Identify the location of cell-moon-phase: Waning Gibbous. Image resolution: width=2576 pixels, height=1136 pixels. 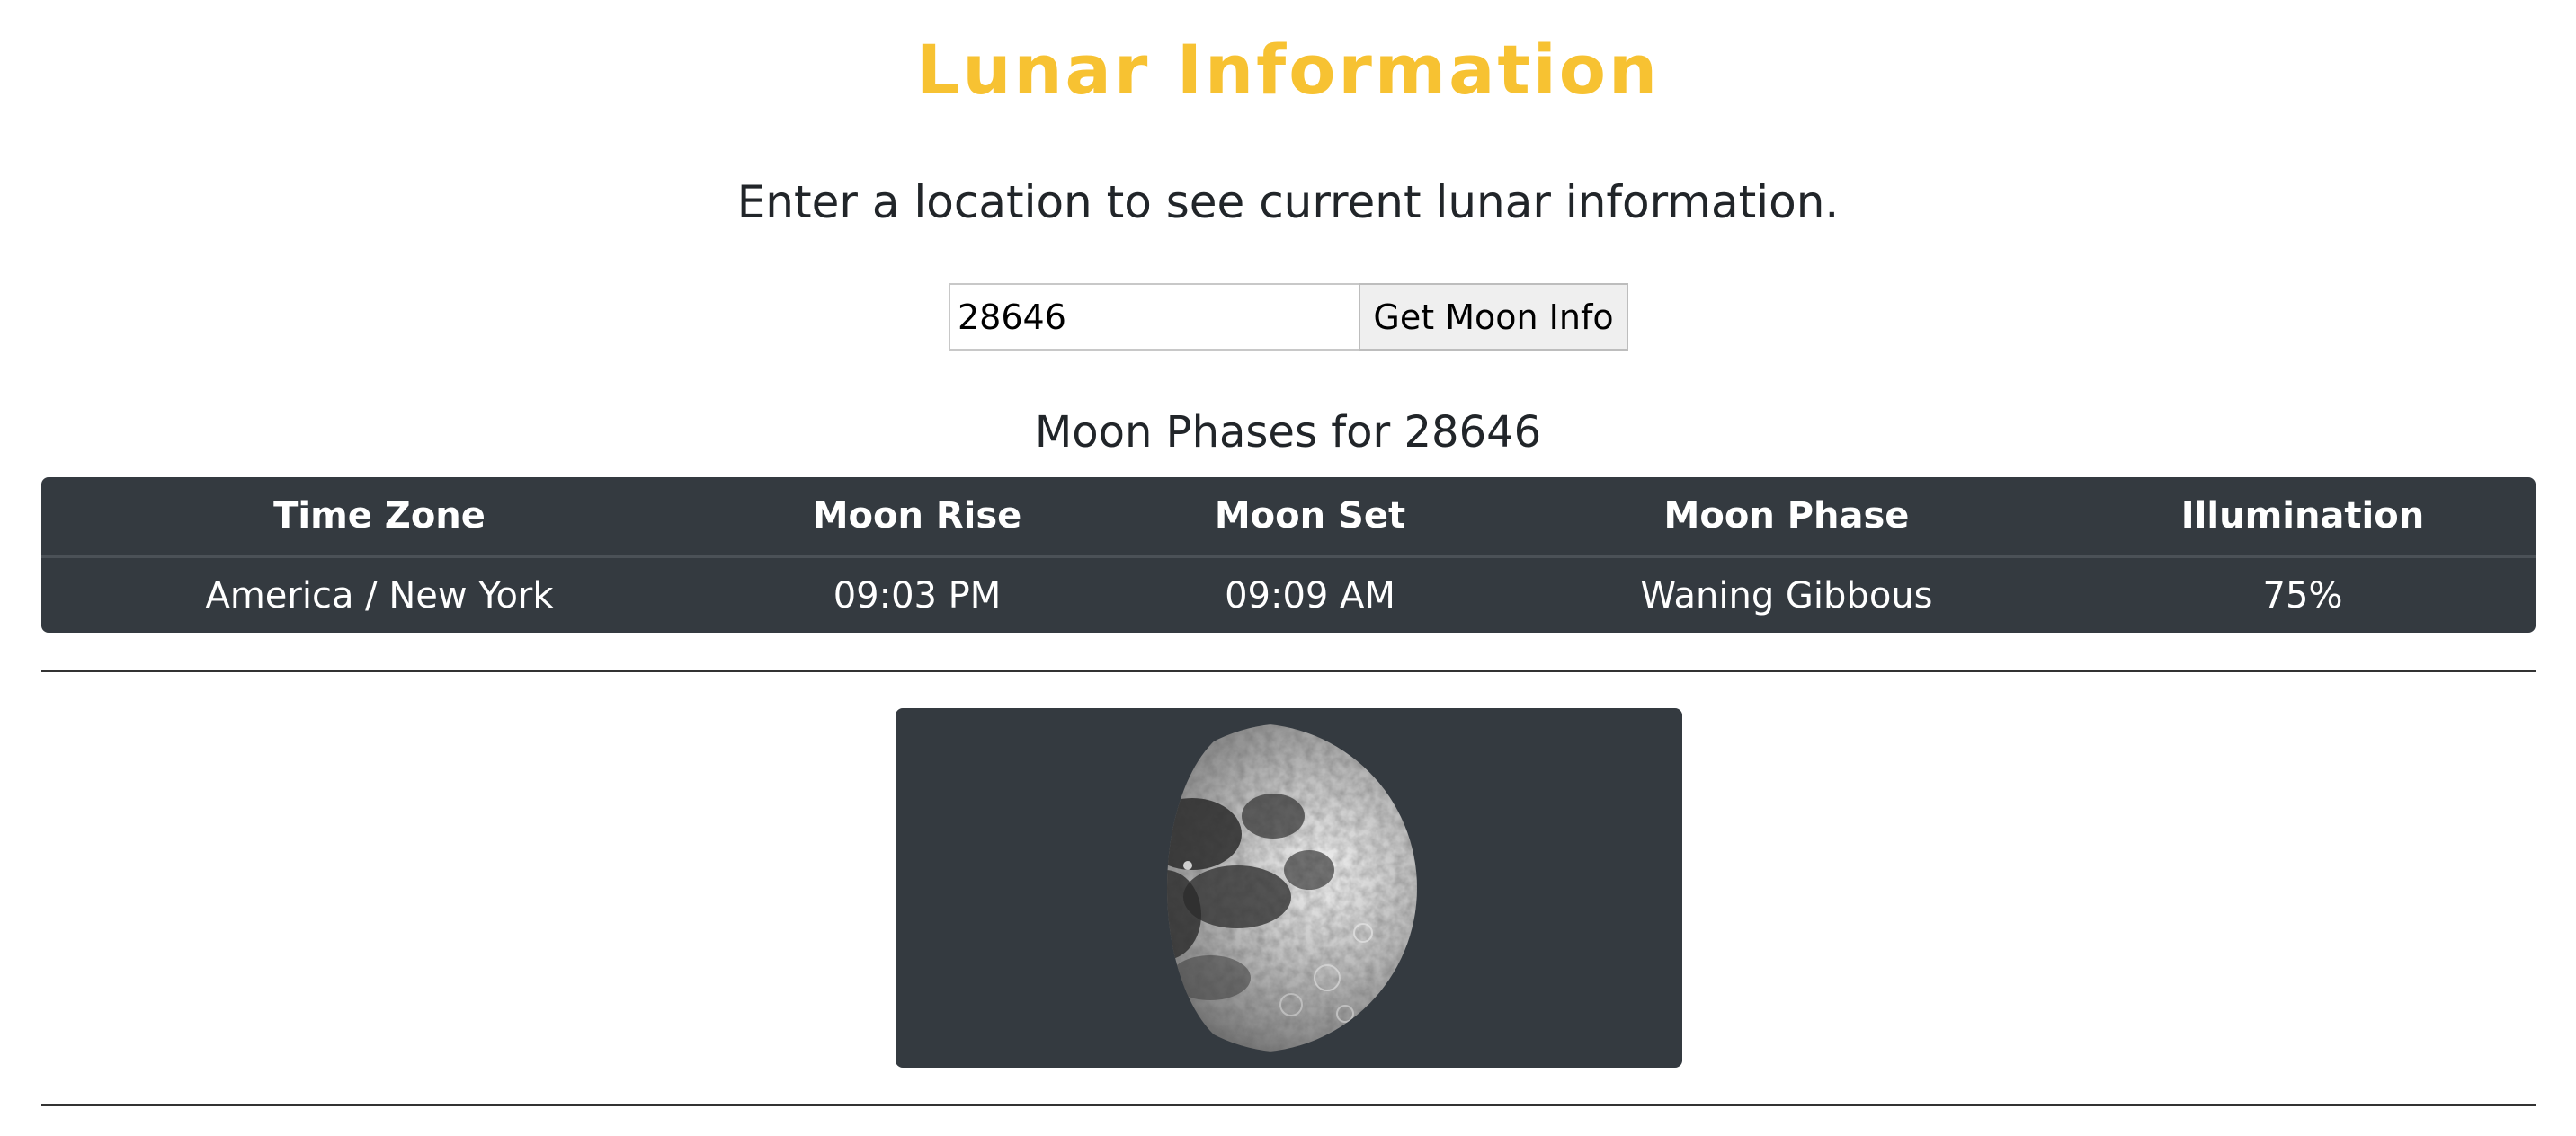
(1787, 596).